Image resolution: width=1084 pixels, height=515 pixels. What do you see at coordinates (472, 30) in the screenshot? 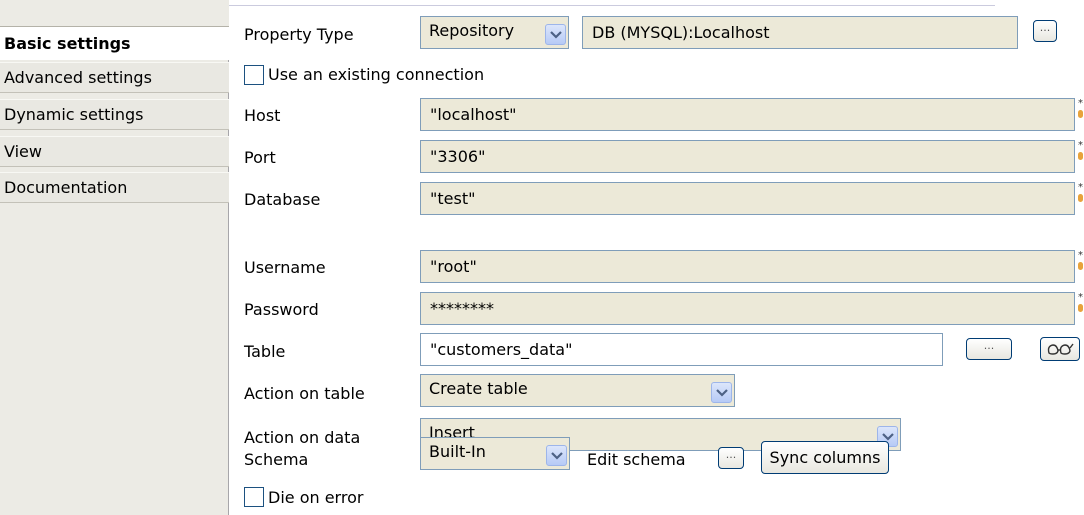
I see `property-type-value: Repository` at bounding box center [472, 30].